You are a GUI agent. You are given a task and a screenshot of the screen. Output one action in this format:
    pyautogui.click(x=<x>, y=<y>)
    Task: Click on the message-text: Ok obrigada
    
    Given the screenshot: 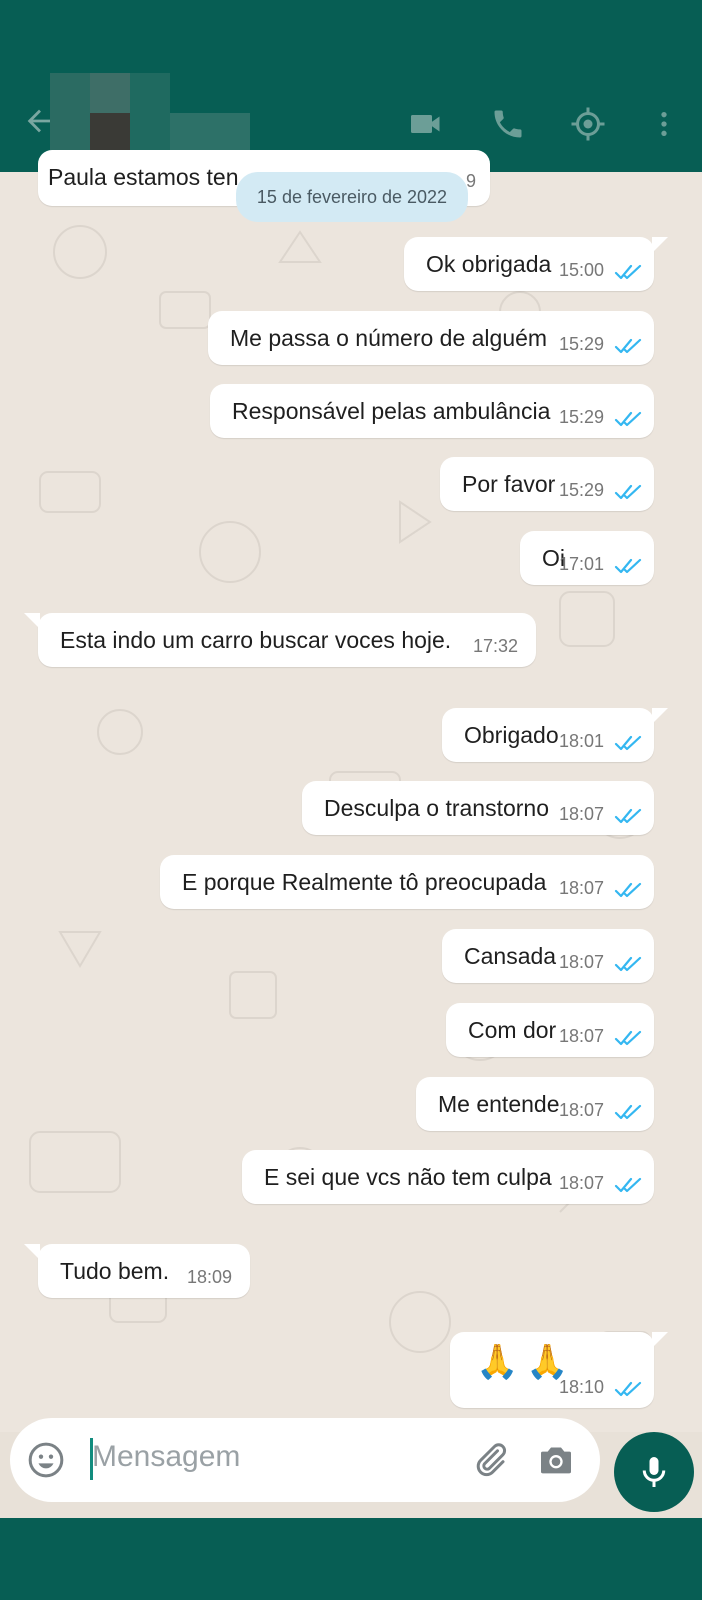 What is the action you would take?
    pyautogui.click(x=489, y=264)
    